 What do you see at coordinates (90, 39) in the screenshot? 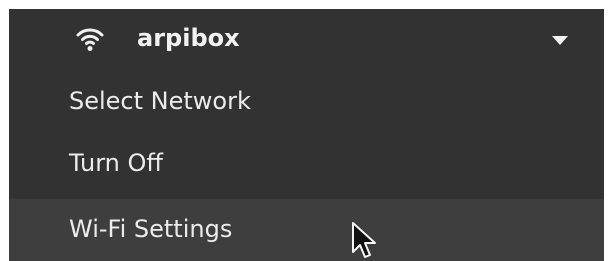
I see `wifi-icon` at bounding box center [90, 39].